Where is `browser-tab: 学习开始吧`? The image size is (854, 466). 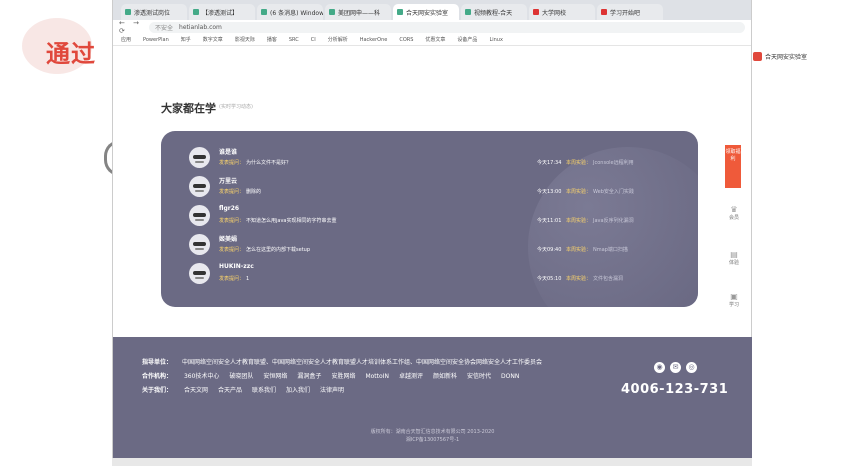 browser-tab: 学习开始吧 is located at coordinates (630, 12).